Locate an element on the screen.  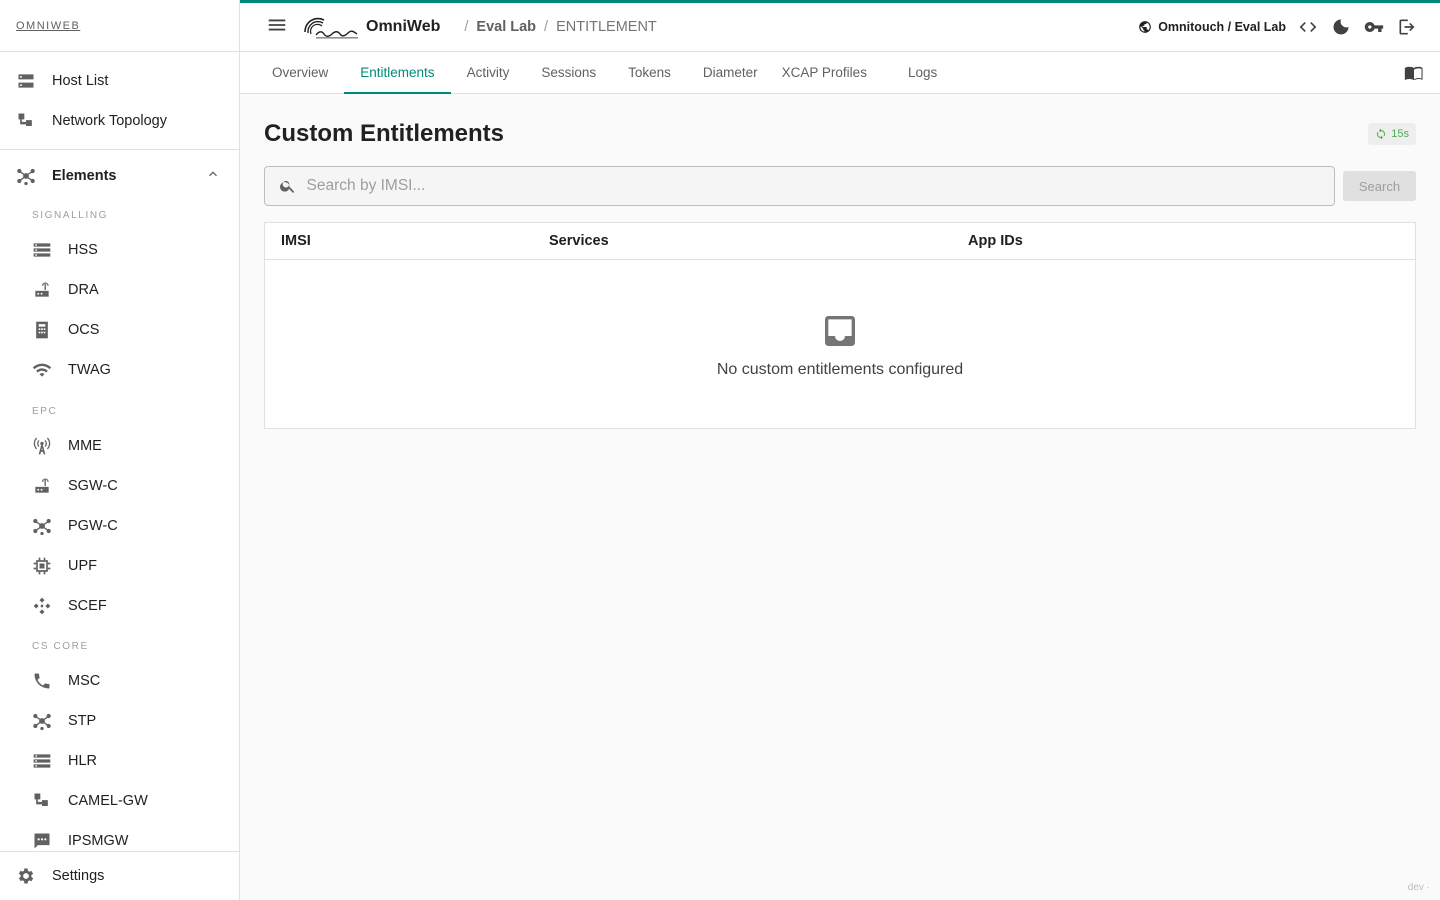
tab-activity: Activity is located at coordinates (488, 72).